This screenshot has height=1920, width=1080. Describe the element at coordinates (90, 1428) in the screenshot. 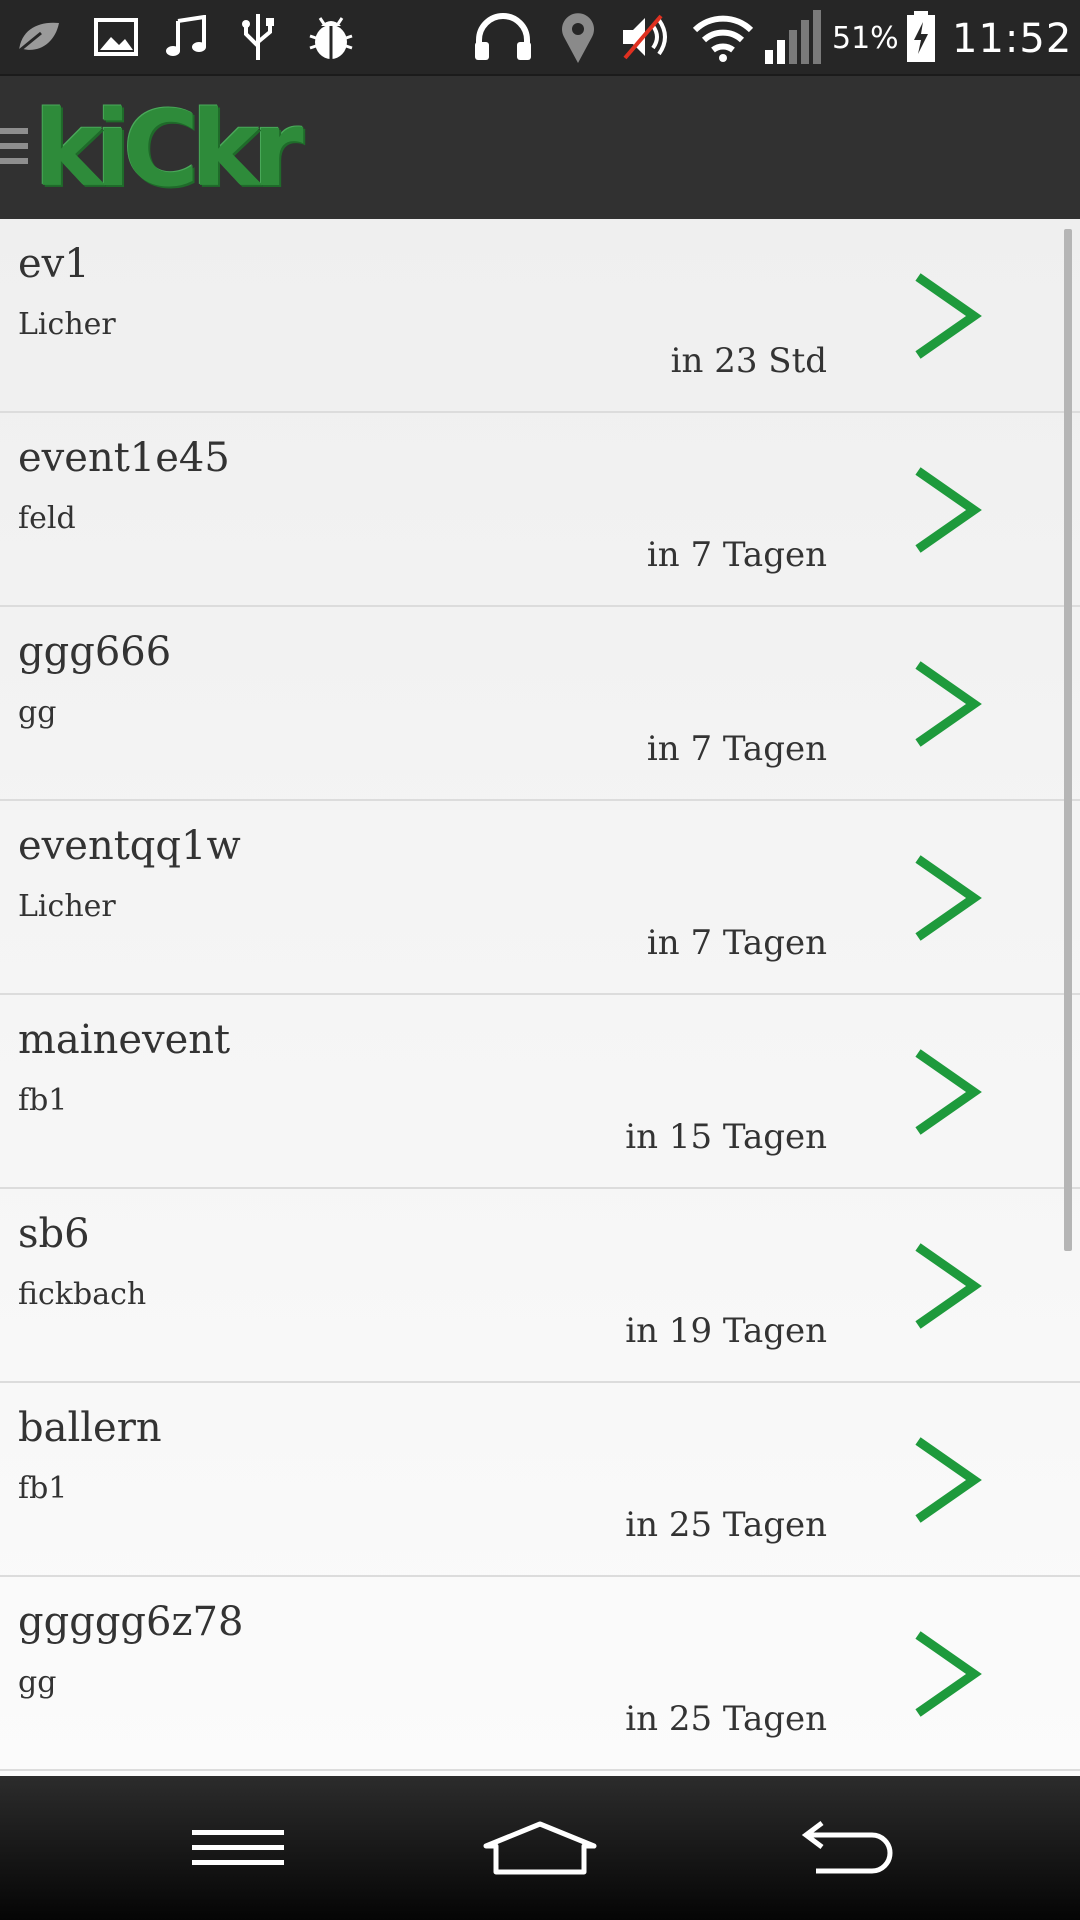

I see `event-title: ballern` at that location.